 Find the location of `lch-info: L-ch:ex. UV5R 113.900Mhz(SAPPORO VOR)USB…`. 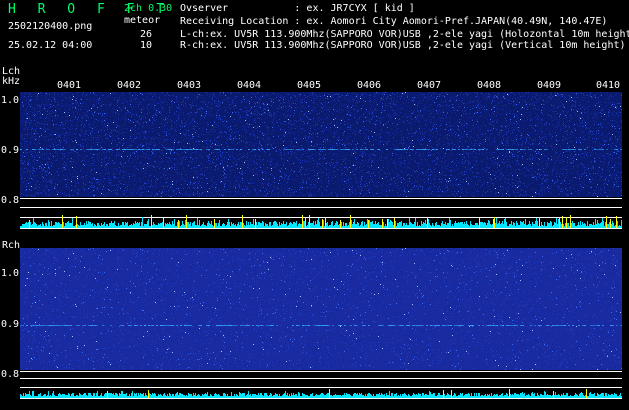

lch-info: L-ch:ex. UV5R 113.900Mhz(SAPPORO VOR)USB… is located at coordinates (404, 35).